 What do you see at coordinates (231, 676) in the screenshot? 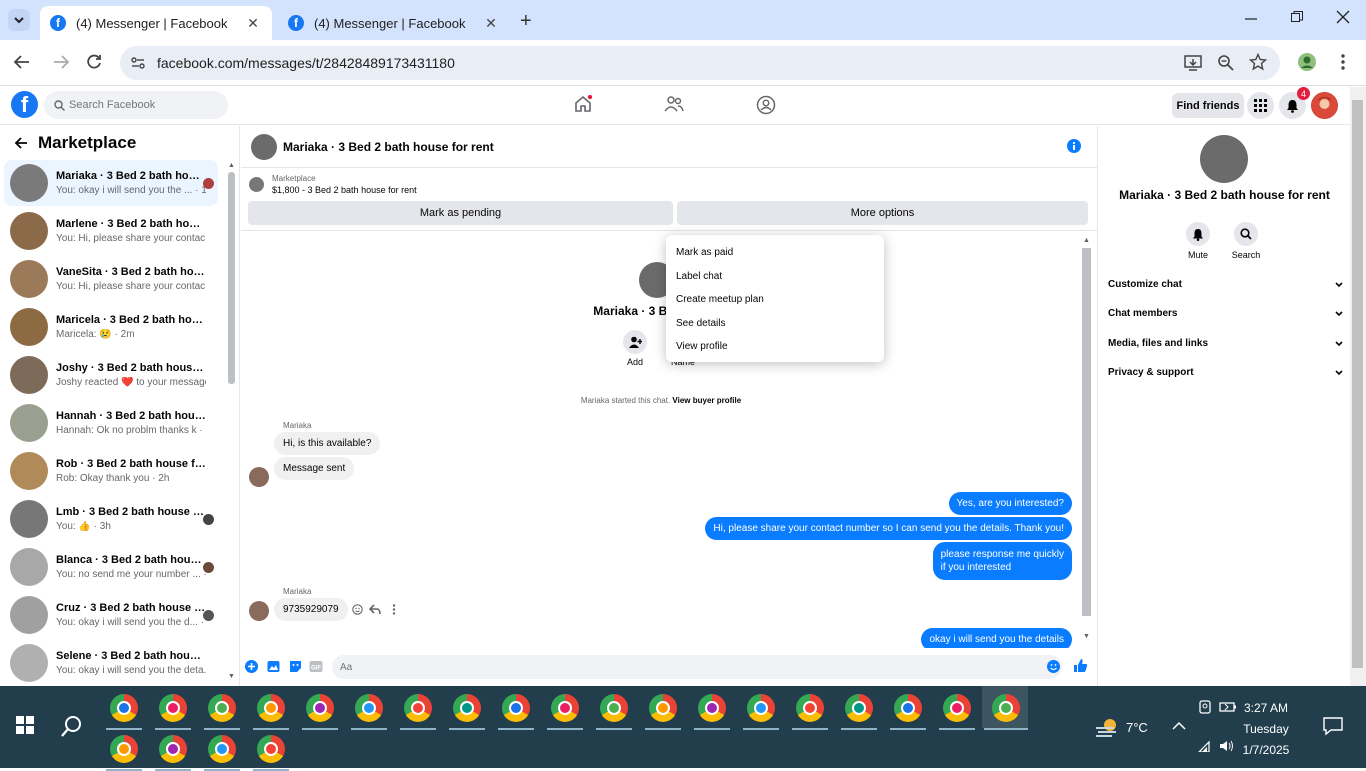
I see `scroll-down-arrow-icon: ▼` at bounding box center [231, 676].